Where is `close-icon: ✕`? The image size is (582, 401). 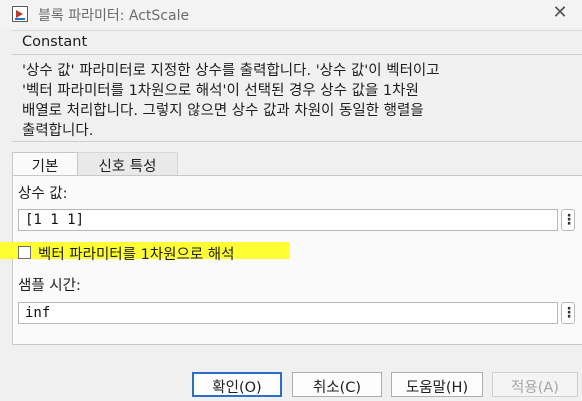
close-icon: ✕ is located at coordinates (560, 13).